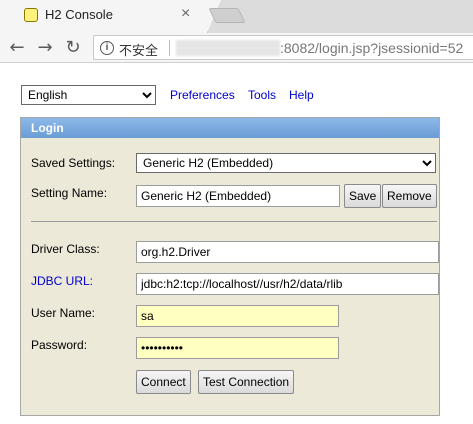 This screenshot has width=473, height=424. I want to click on jdbc-url-input, so click(287, 284).